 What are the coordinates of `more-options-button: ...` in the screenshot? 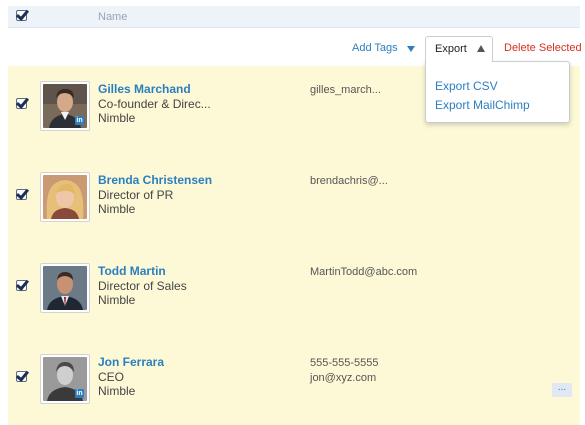 It's located at (562, 390).